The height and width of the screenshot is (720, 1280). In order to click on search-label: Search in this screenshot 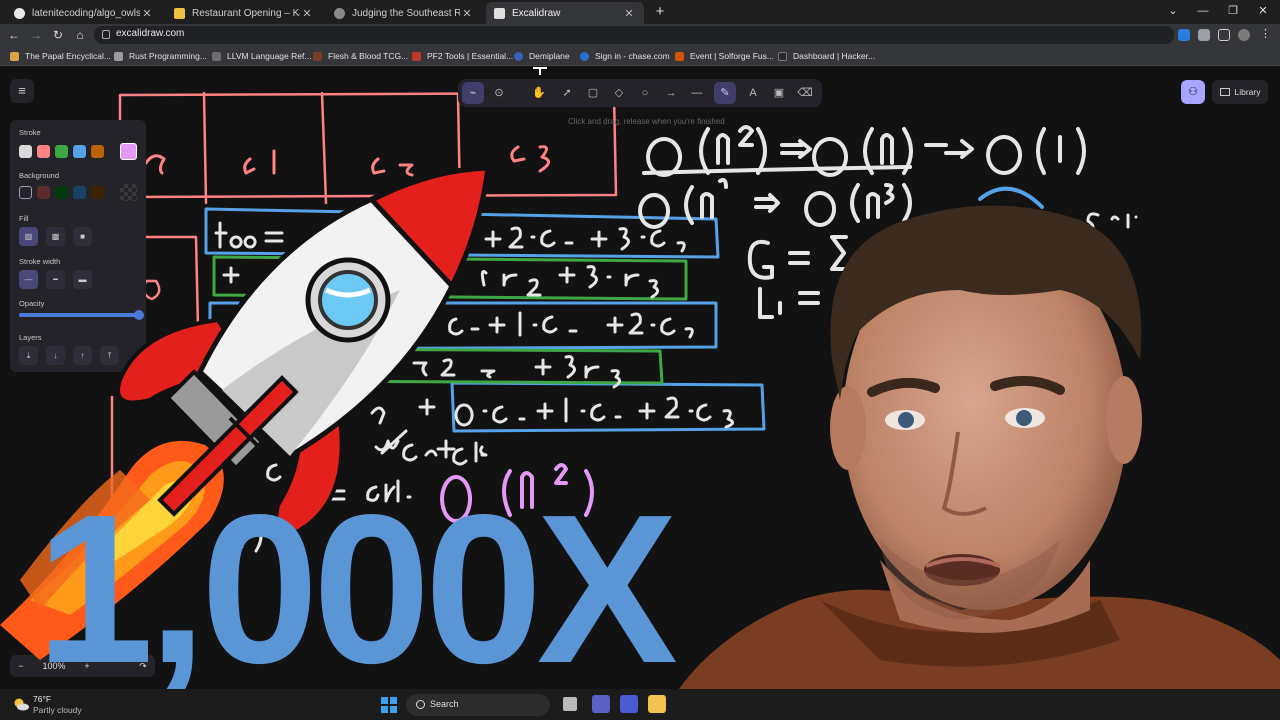, I will do `click(444, 704)`.